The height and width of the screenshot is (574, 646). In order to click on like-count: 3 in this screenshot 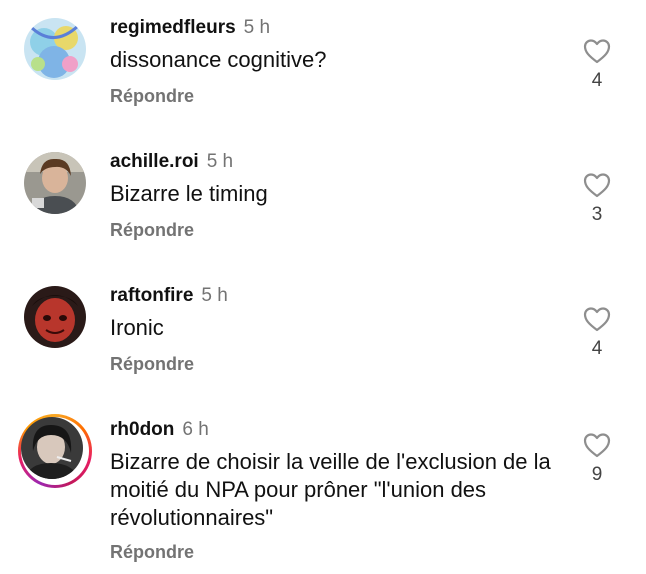, I will do `click(597, 214)`.